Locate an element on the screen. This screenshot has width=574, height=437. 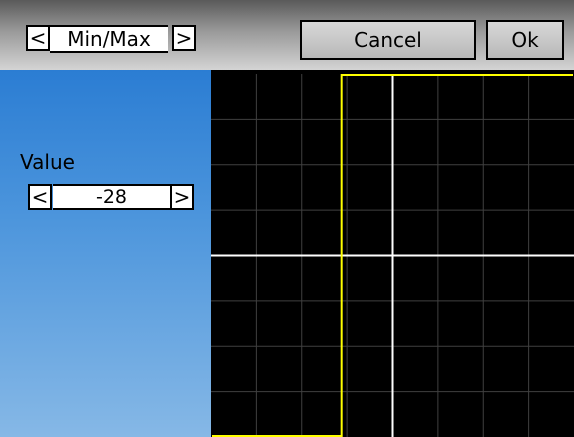
mode-selector-value: Min/Max is located at coordinates (109, 39).